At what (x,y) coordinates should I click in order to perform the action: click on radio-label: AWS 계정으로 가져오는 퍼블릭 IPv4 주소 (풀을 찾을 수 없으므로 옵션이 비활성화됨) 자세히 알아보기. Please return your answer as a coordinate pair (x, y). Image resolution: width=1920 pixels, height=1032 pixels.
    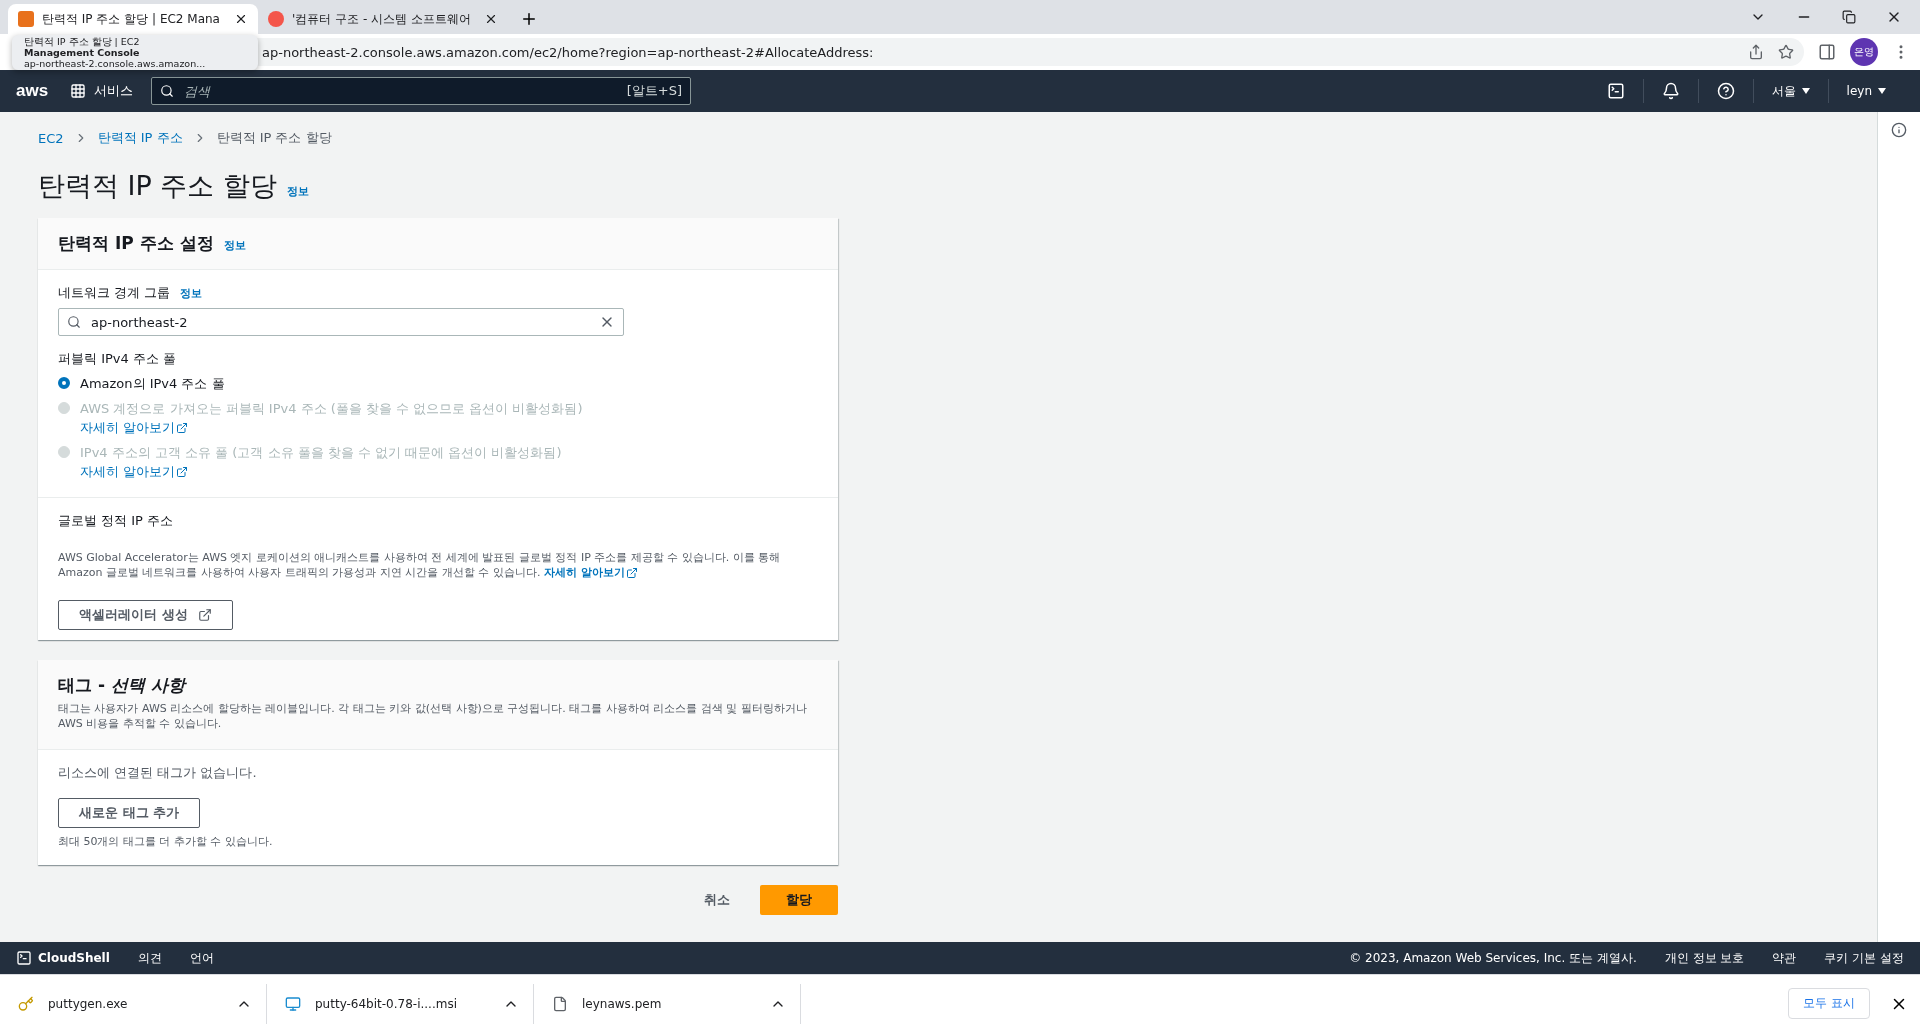
    Looking at the image, I should click on (332, 418).